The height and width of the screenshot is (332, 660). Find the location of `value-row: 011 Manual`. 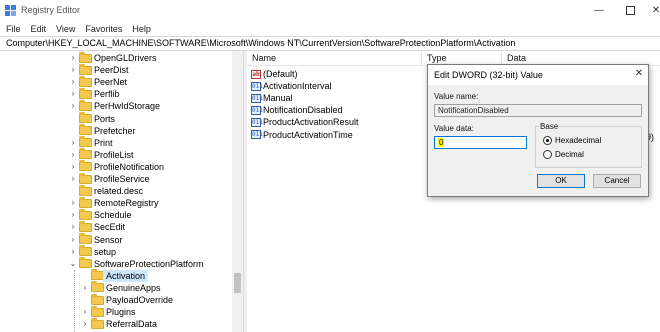

value-row: 011 Manual is located at coordinates (272, 98).